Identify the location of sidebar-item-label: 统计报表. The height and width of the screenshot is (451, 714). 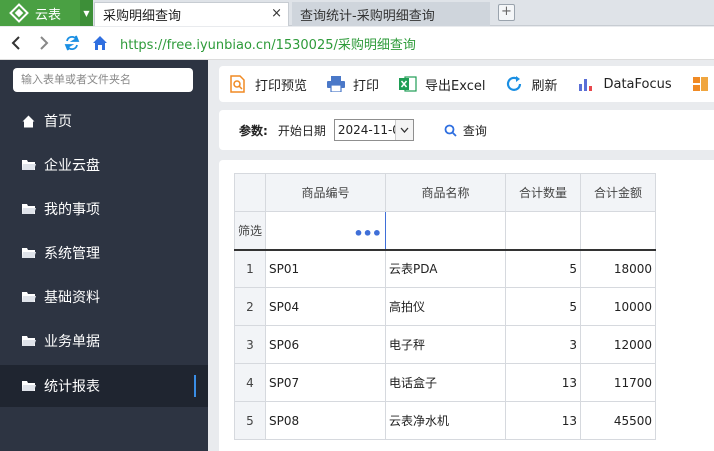
(72, 387).